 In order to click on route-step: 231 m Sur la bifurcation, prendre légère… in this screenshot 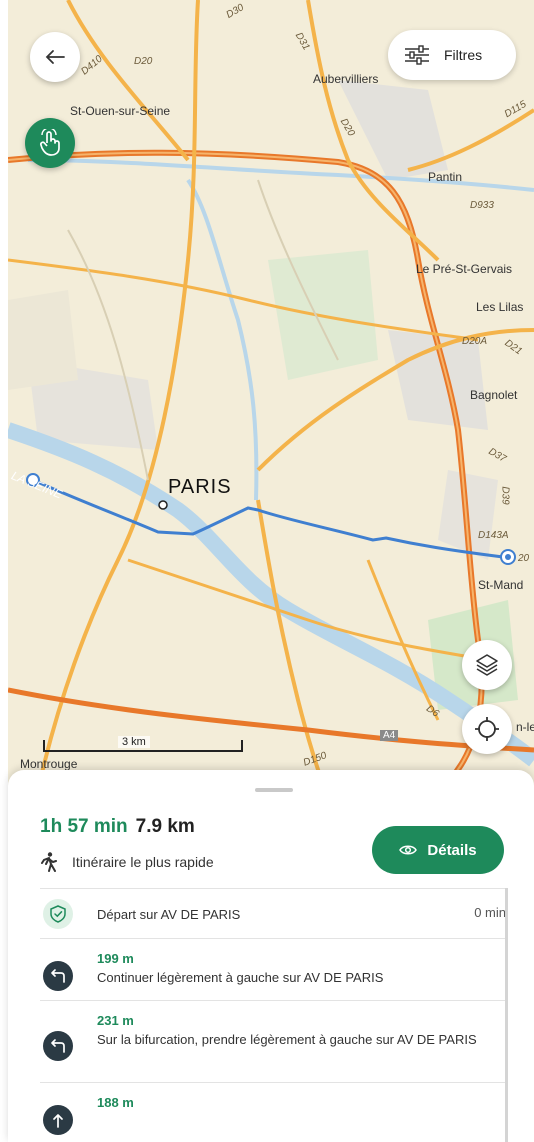, I will do `click(273, 1041)`.